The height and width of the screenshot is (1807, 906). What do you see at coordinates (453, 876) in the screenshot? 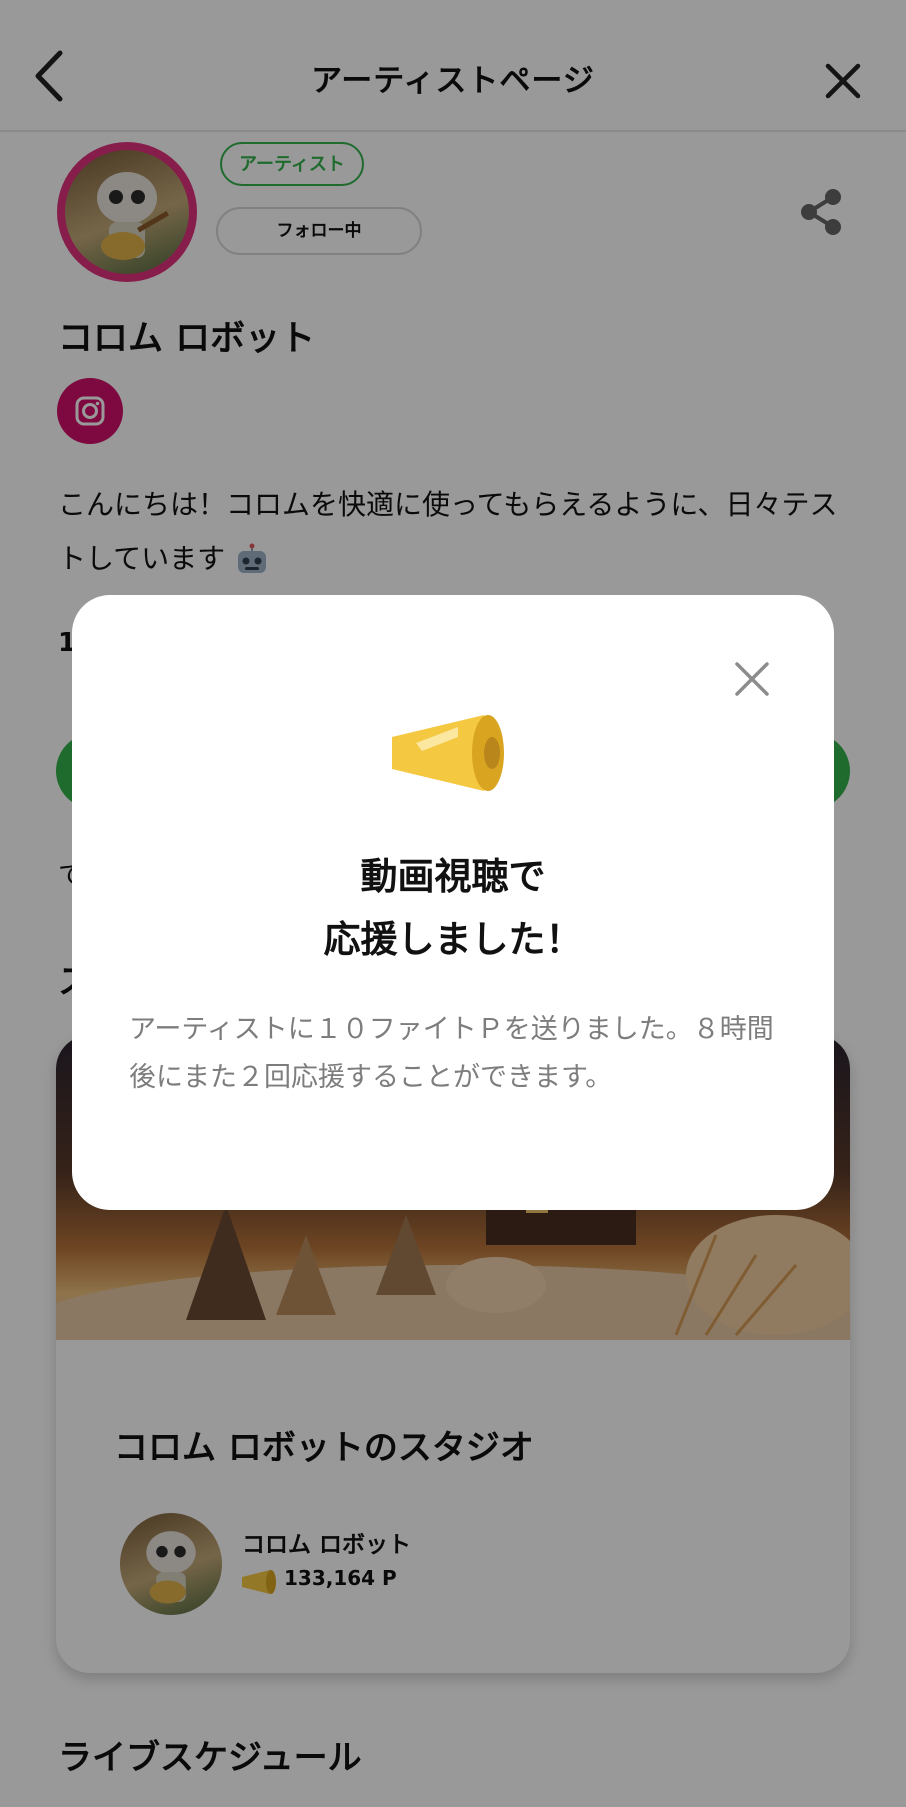
I see `dialog-title-line-1: 動画視聴で` at bounding box center [453, 876].